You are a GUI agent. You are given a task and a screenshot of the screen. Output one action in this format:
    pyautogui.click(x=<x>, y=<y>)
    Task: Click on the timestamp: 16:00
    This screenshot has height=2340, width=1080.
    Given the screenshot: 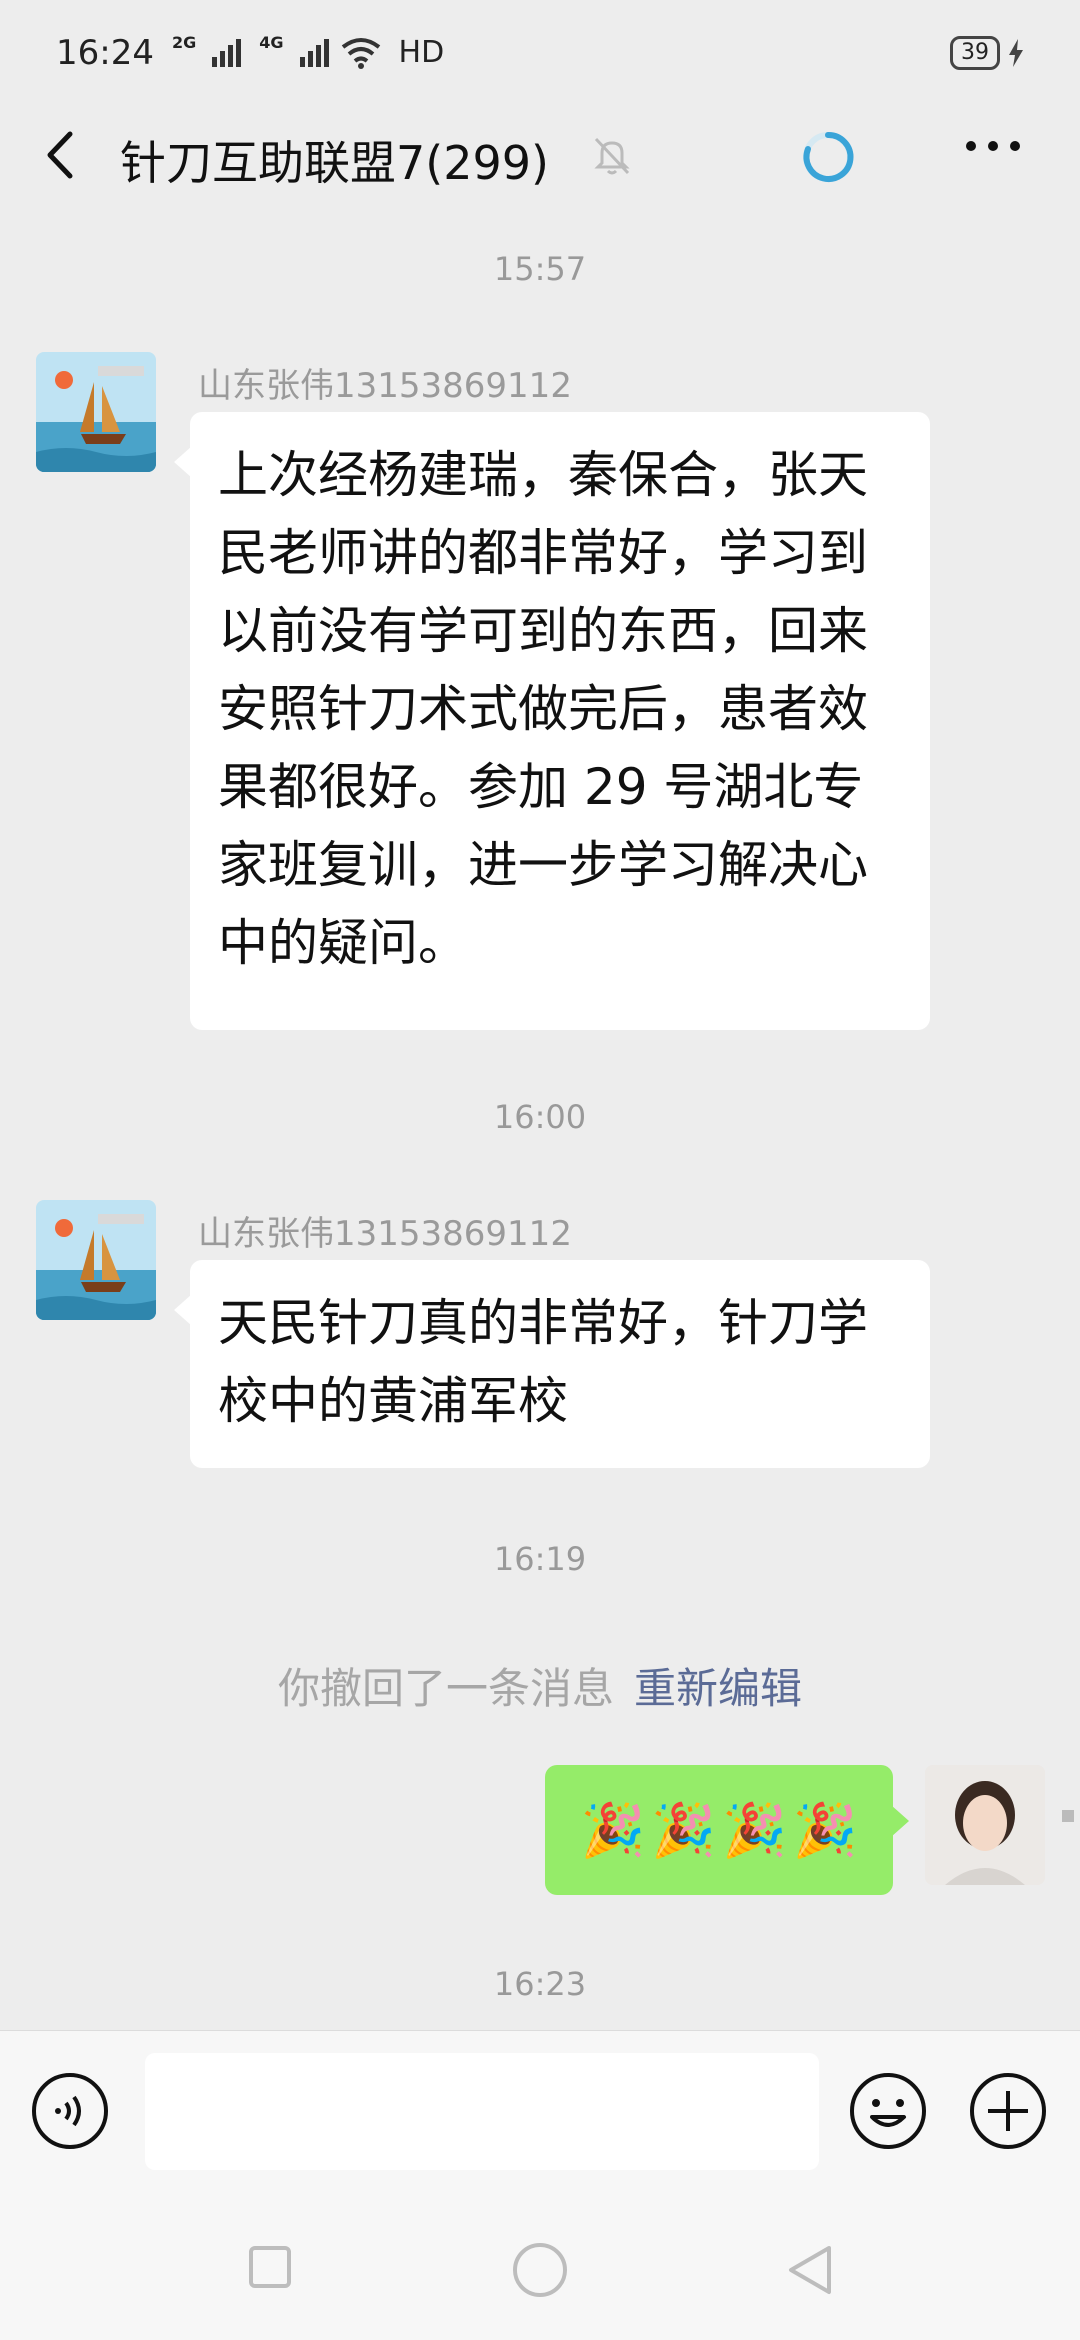 What is the action you would take?
    pyautogui.click(x=540, y=1117)
    